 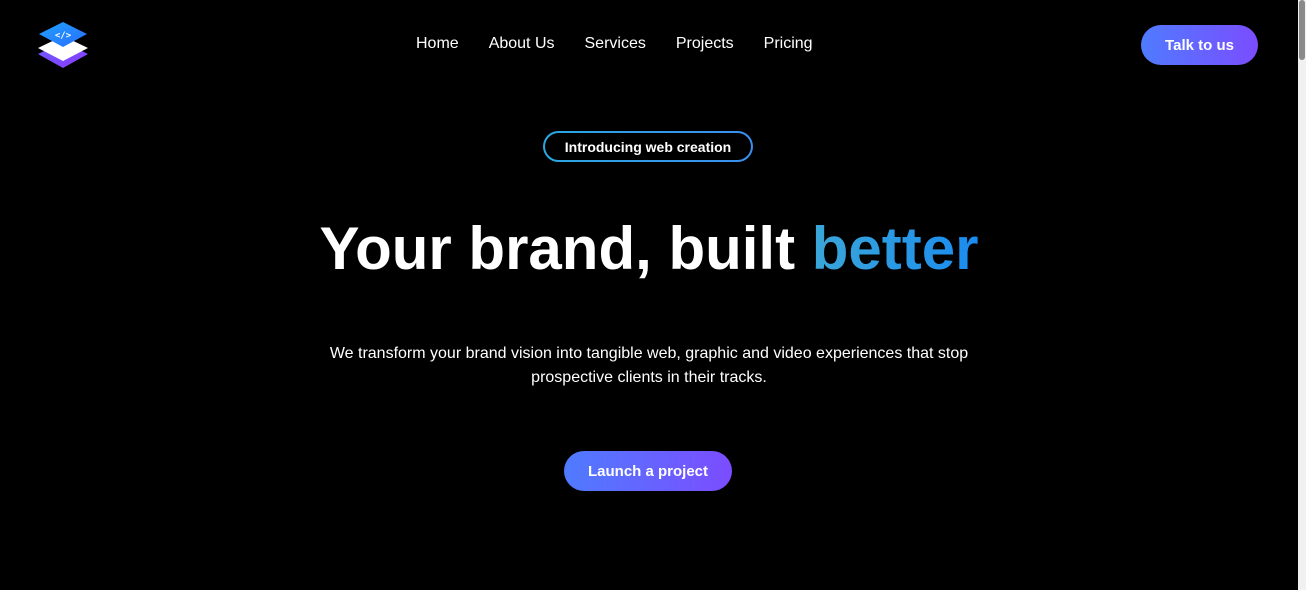 I want to click on launch-project-button: Launch a project, so click(x=648, y=471).